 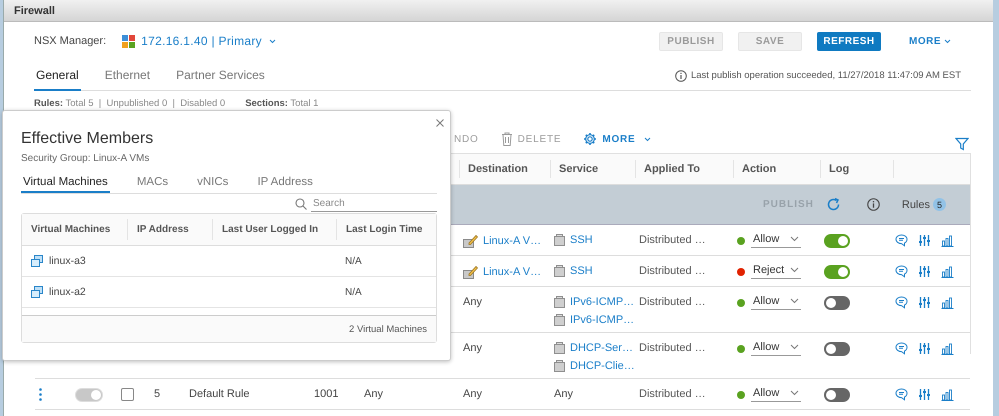 I want to click on drag-handle-icon, so click(x=40, y=394).